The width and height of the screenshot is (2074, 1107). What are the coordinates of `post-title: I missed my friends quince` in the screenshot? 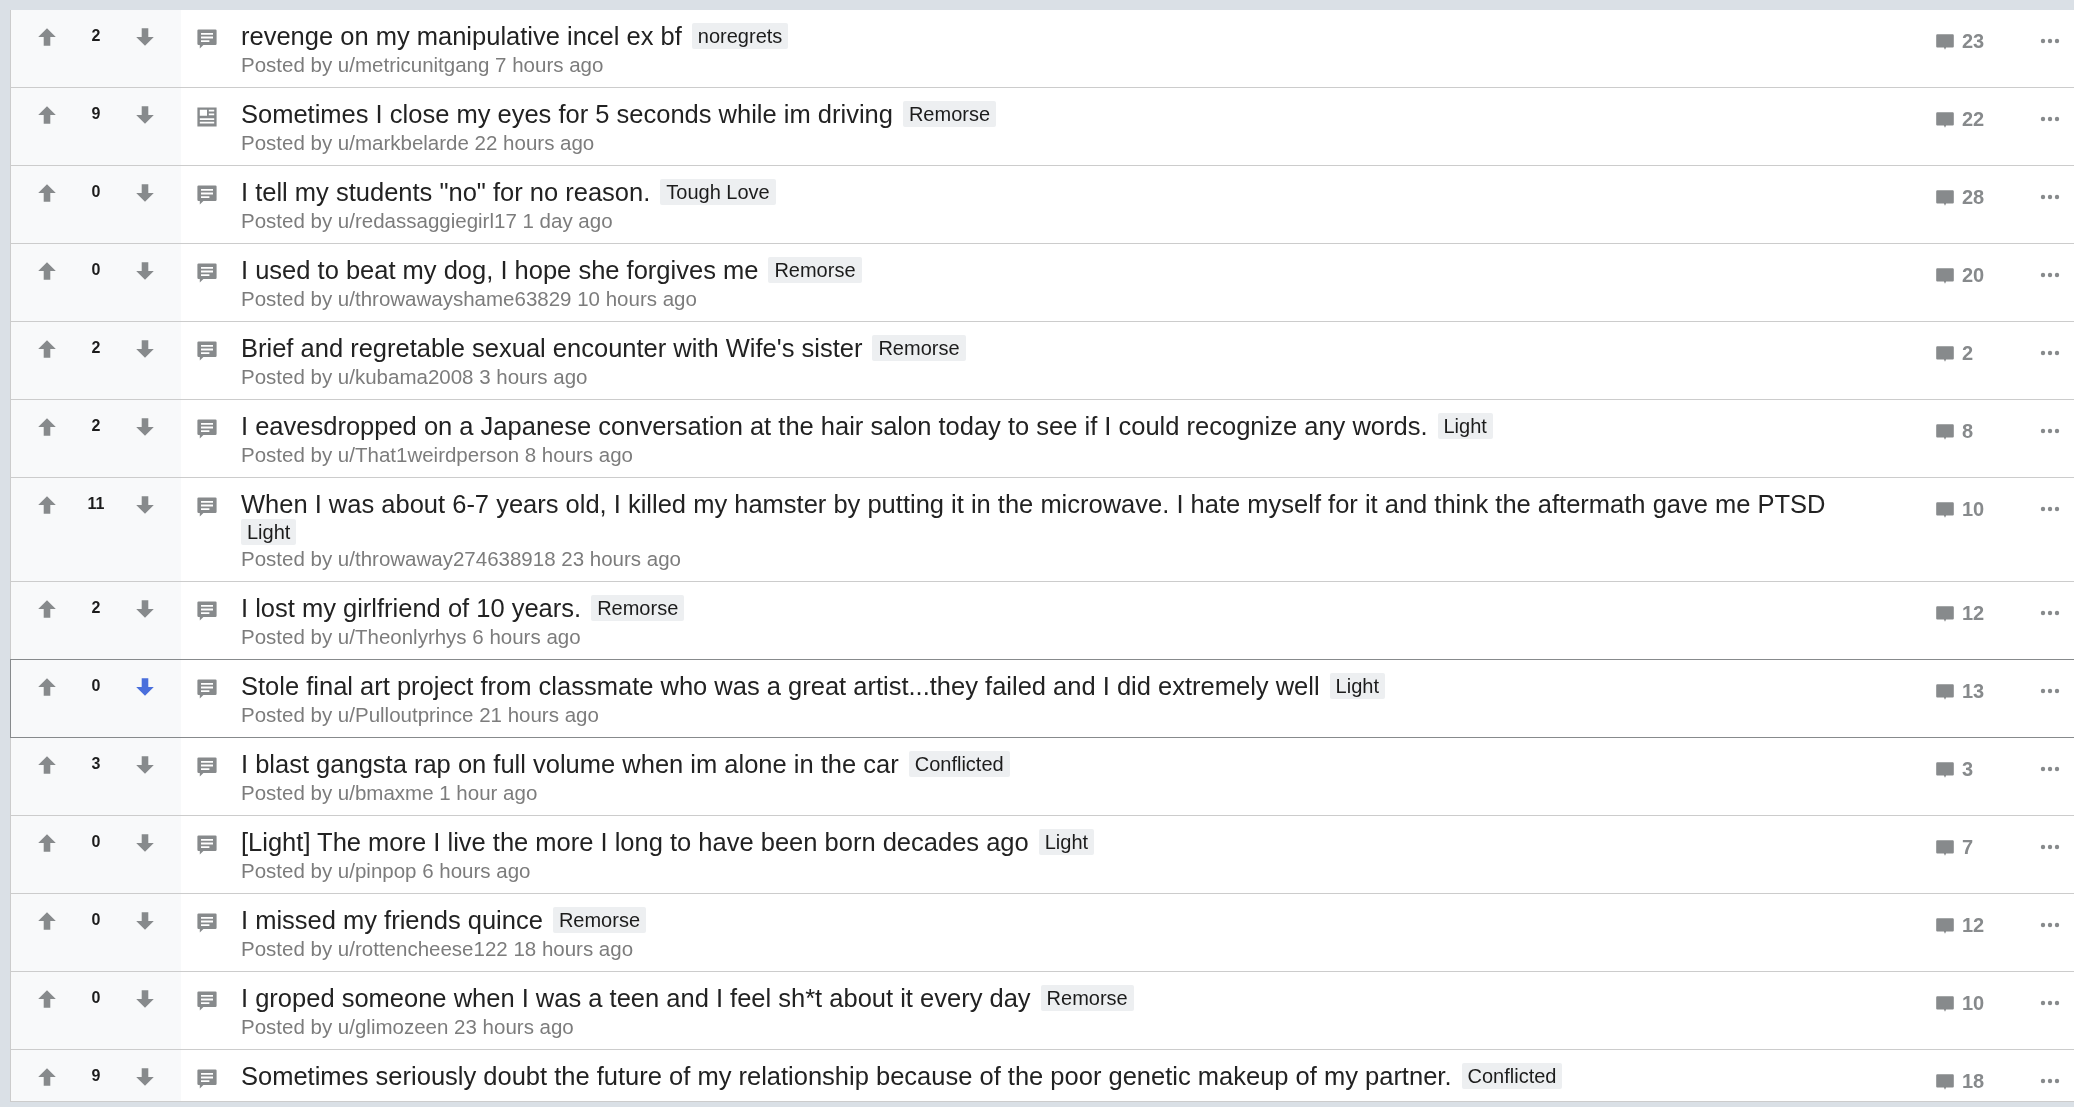 It's located at (392, 920).